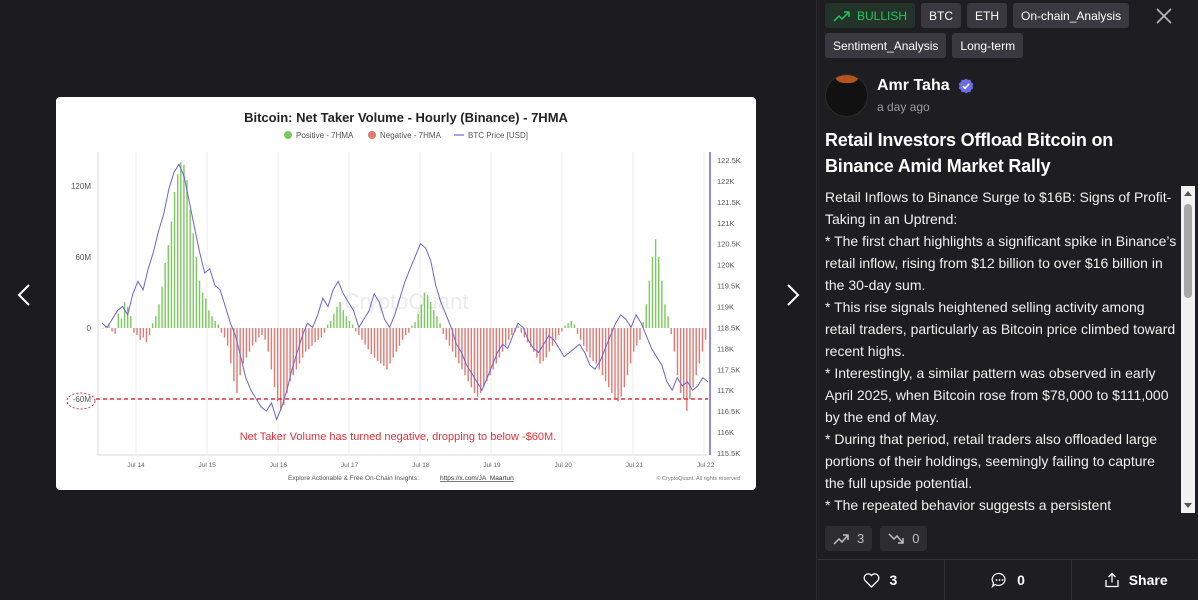 The width and height of the screenshot is (1198, 600). Describe the element at coordinates (987, 15) in the screenshot. I see `tag-eth: ETH` at that location.